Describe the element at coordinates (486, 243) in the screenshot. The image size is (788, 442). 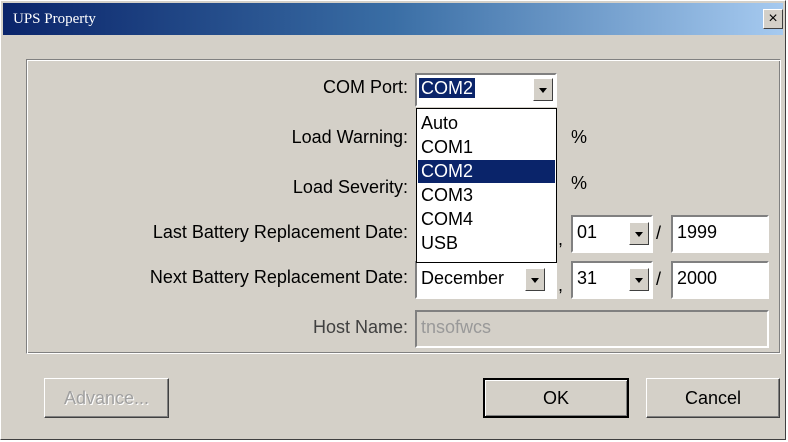
I see `com-port-option: USB` at that location.